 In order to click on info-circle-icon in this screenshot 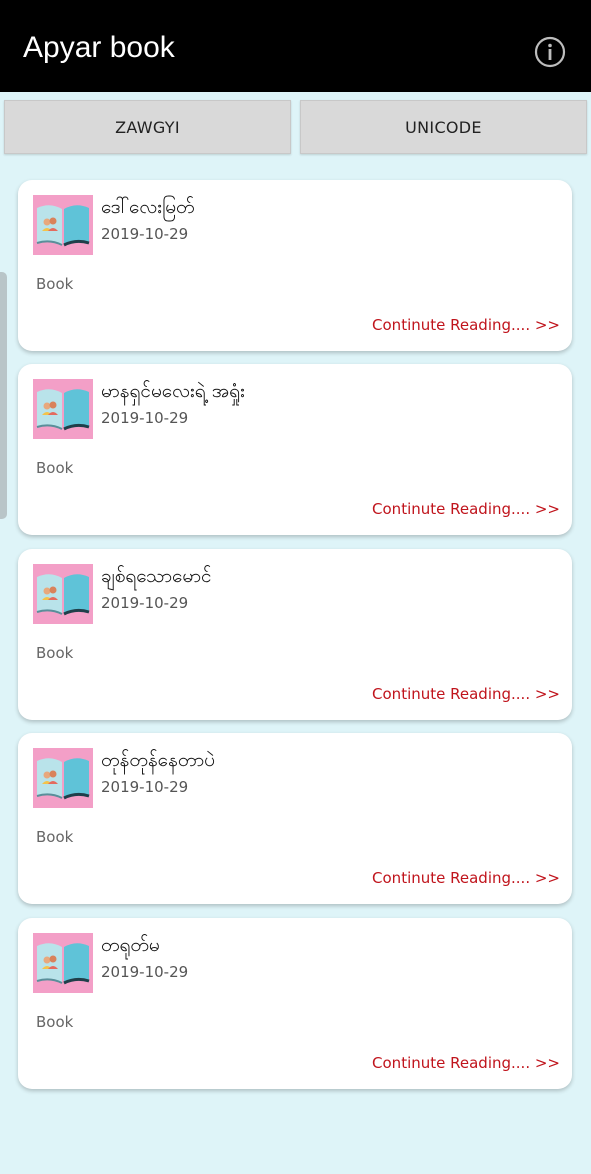, I will do `click(550, 52)`.